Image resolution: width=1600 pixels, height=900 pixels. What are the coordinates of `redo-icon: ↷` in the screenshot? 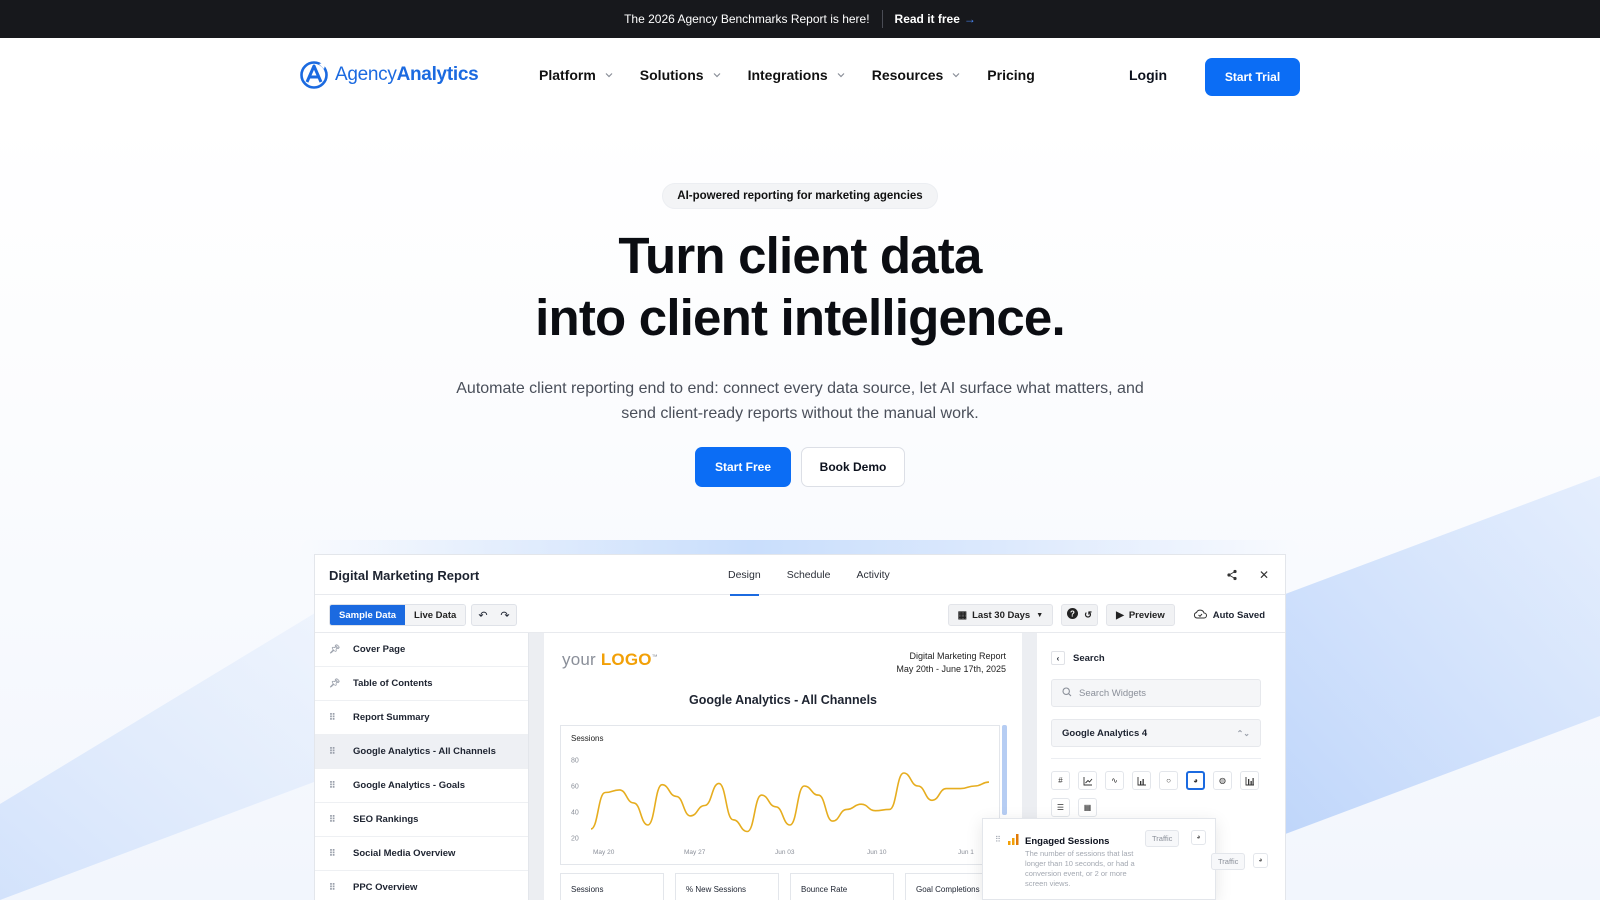 It's located at (505, 615).